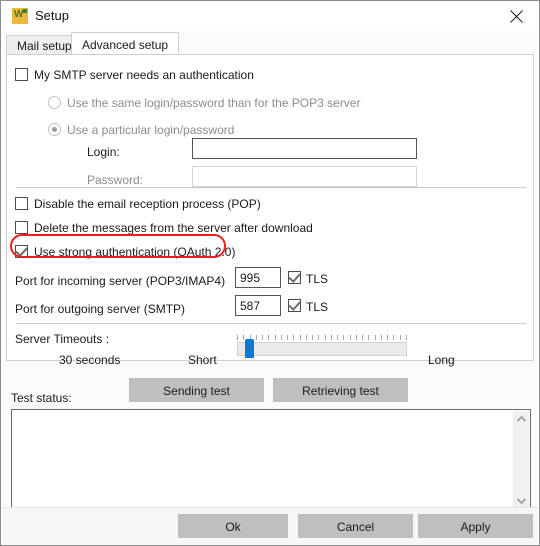 This screenshot has height=546, width=540. What do you see at coordinates (270, 16) in the screenshot?
I see `title-bar: W Setup` at bounding box center [270, 16].